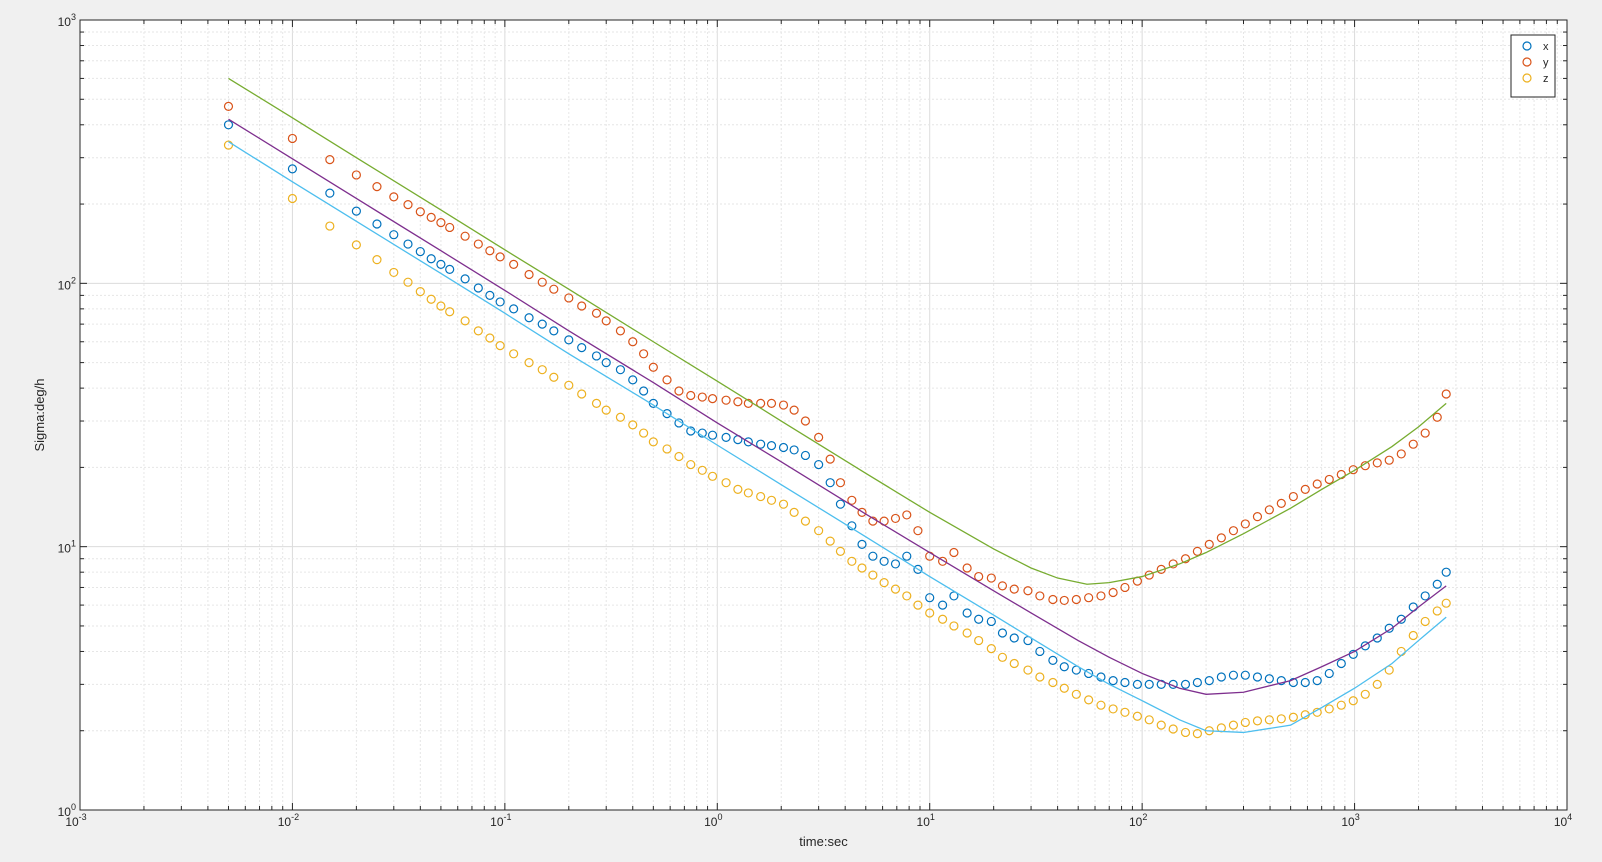 This screenshot has width=1602, height=862. Describe the element at coordinates (1546, 63) in the screenshot. I see `legend-label-y: y` at that location.